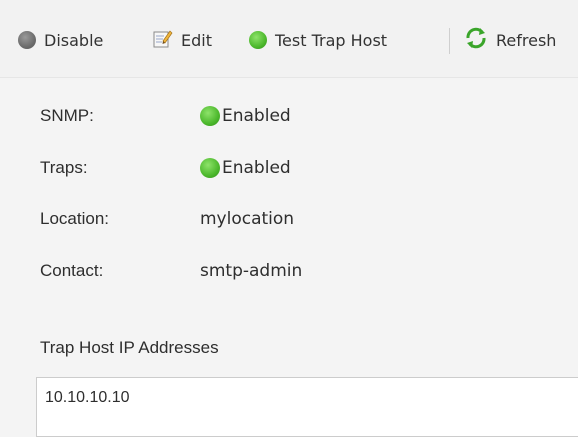 This screenshot has height=437, width=578. I want to click on edit-button: Edit, so click(181, 40).